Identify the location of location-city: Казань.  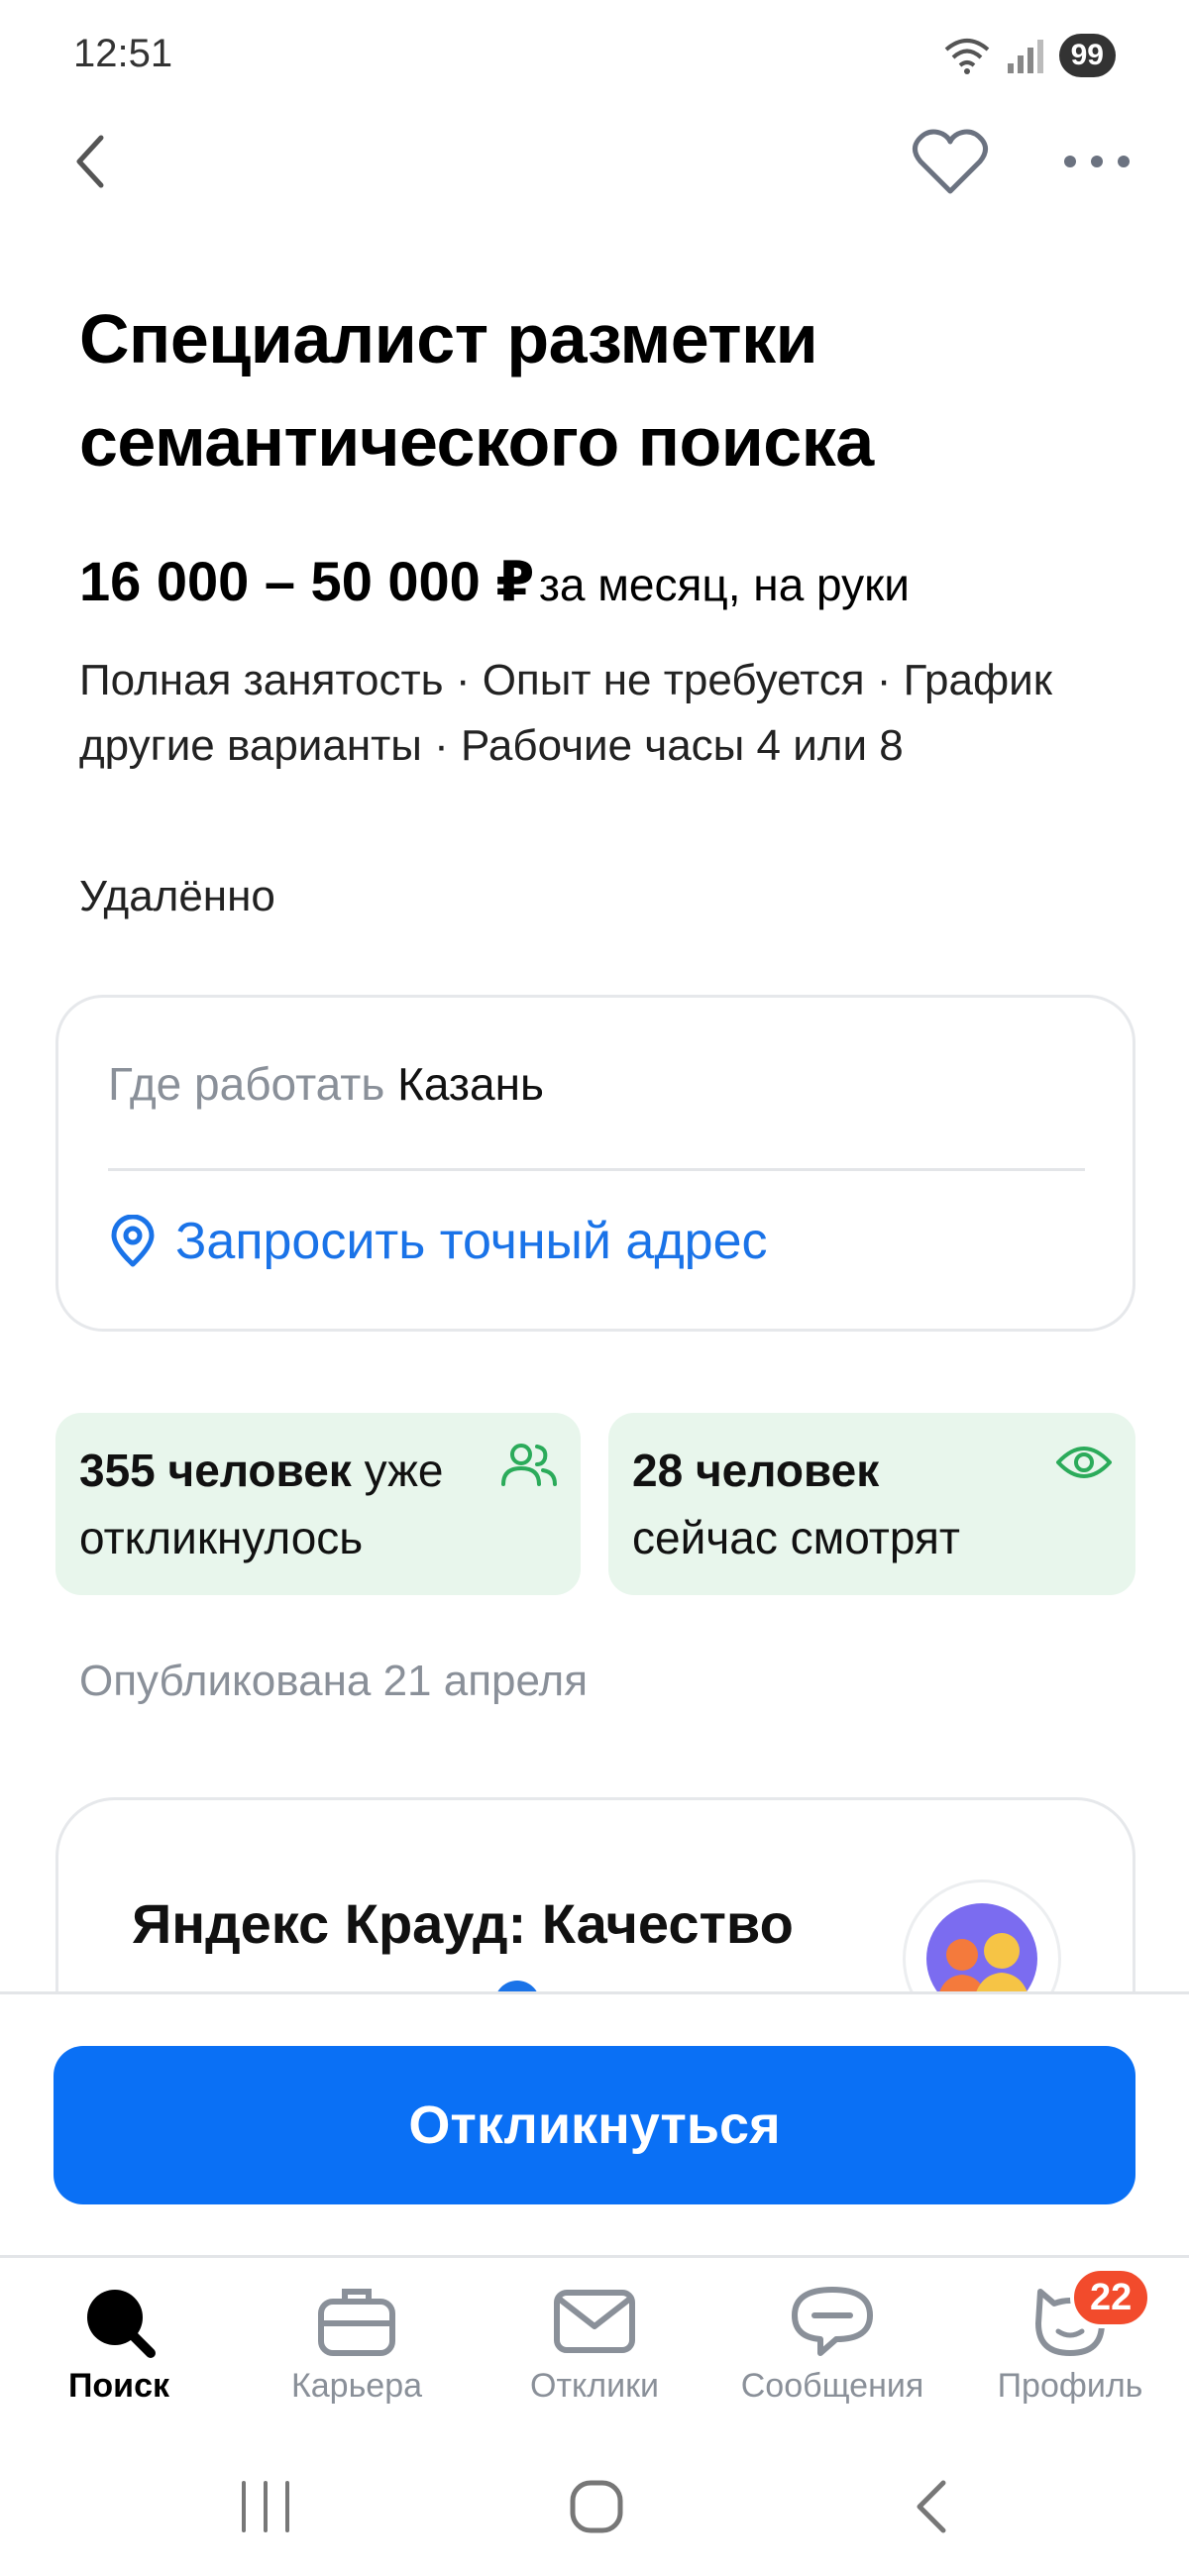
(471, 1084).